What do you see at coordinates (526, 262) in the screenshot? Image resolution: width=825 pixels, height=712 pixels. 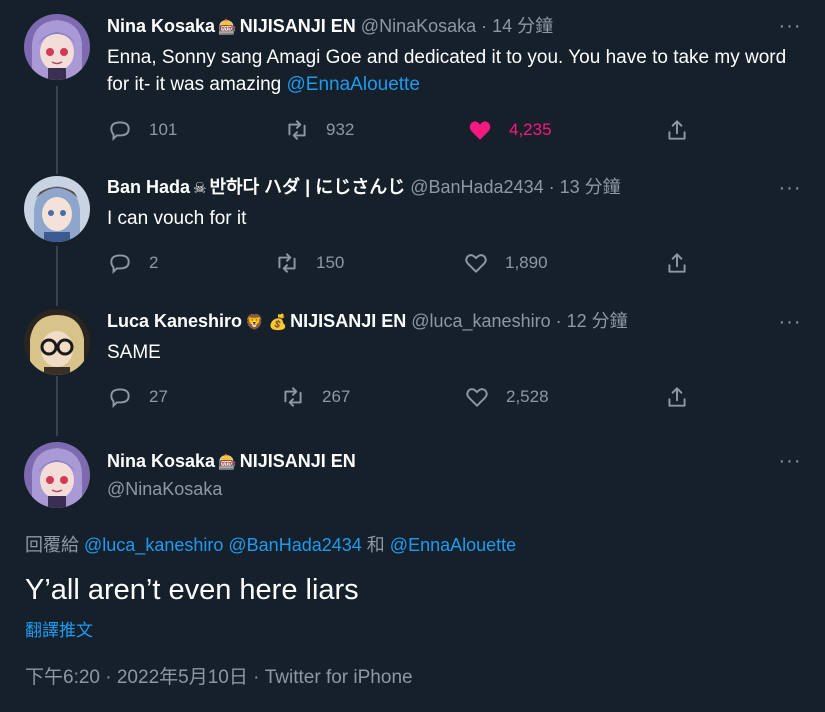 I see `like-count: 1,890` at bounding box center [526, 262].